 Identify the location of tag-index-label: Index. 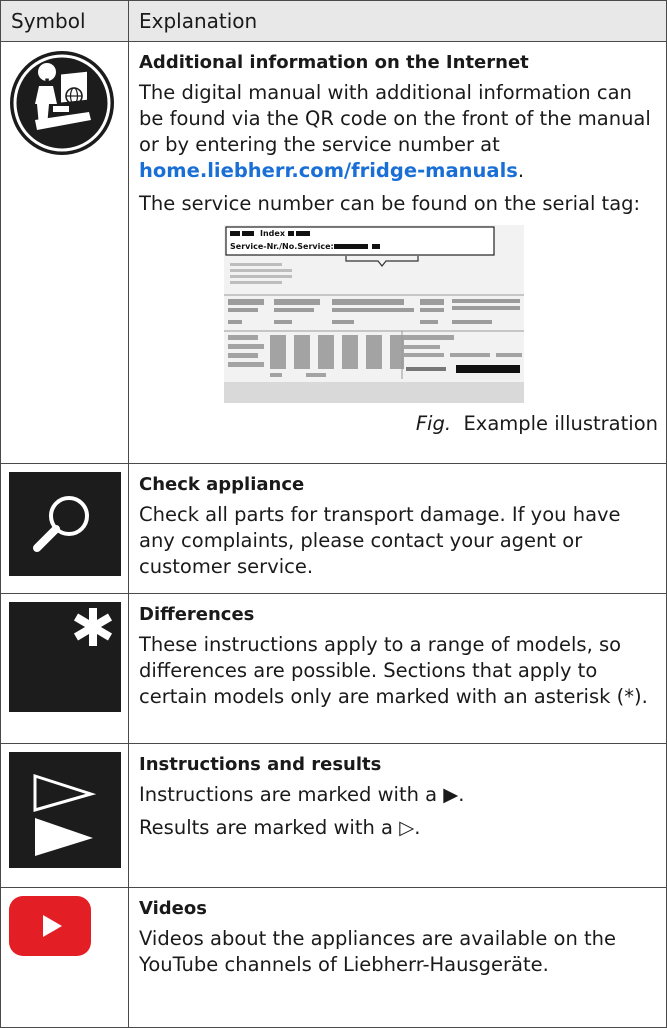
(273, 233).